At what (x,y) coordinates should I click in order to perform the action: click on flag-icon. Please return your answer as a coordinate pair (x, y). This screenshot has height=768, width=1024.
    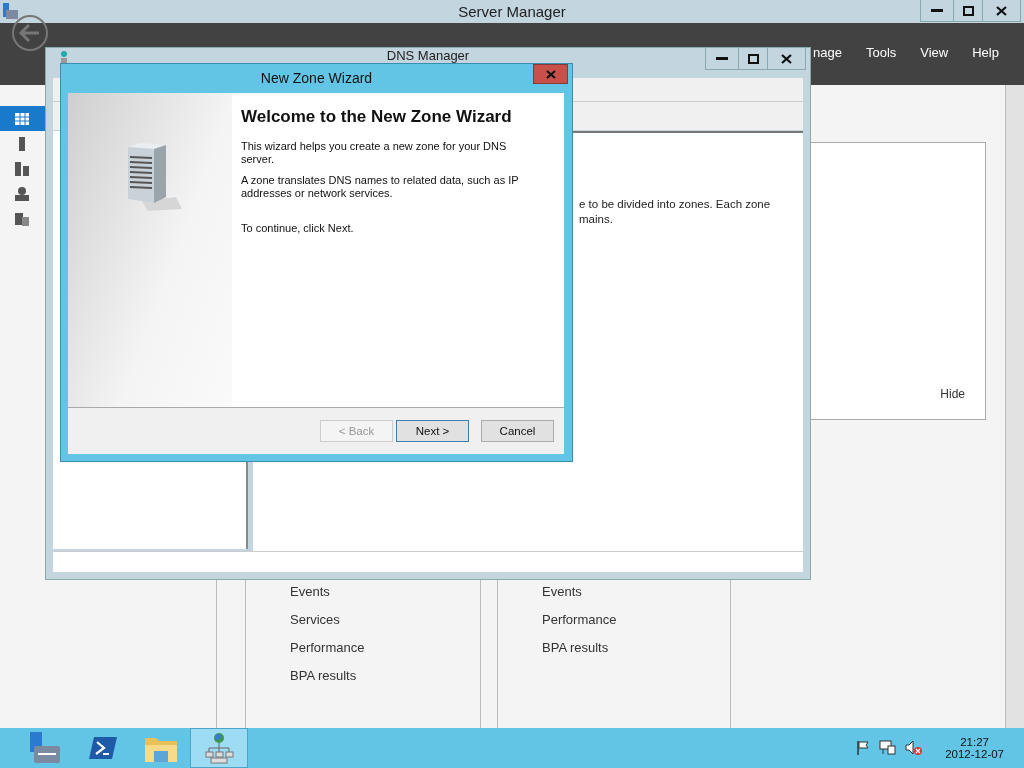
    Looking at the image, I should click on (863, 748).